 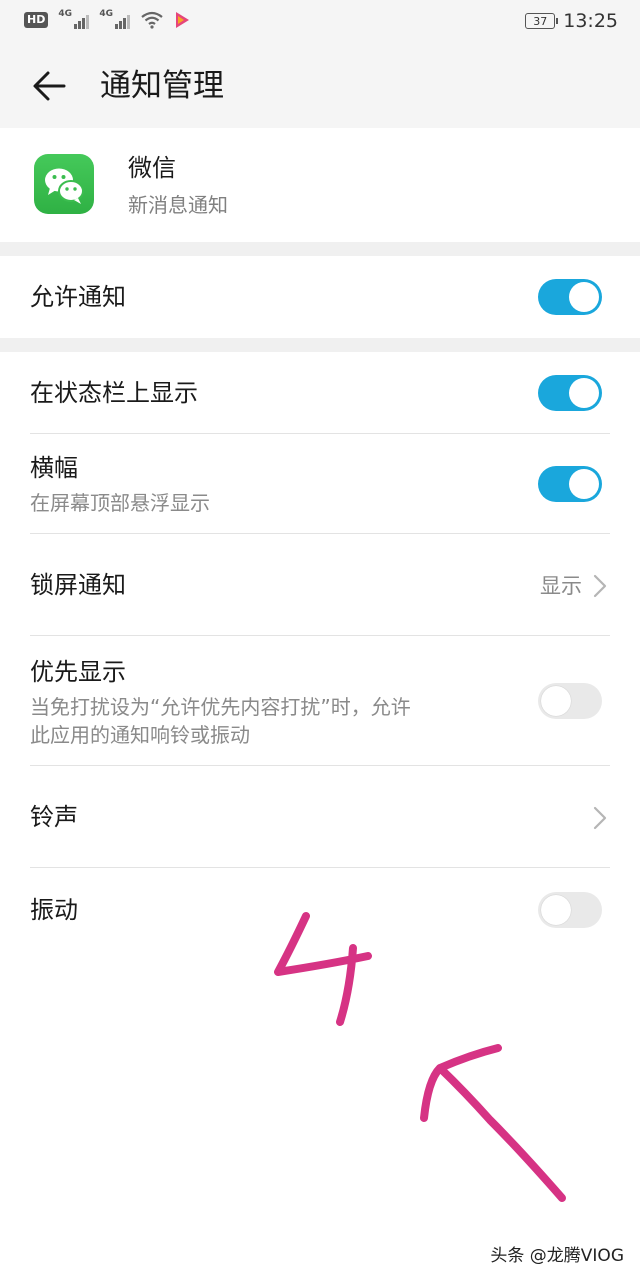 What do you see at coordinates (36, 20) in the screenshot?
I see `hd-badge: HD` at bounding box center [36, 20].